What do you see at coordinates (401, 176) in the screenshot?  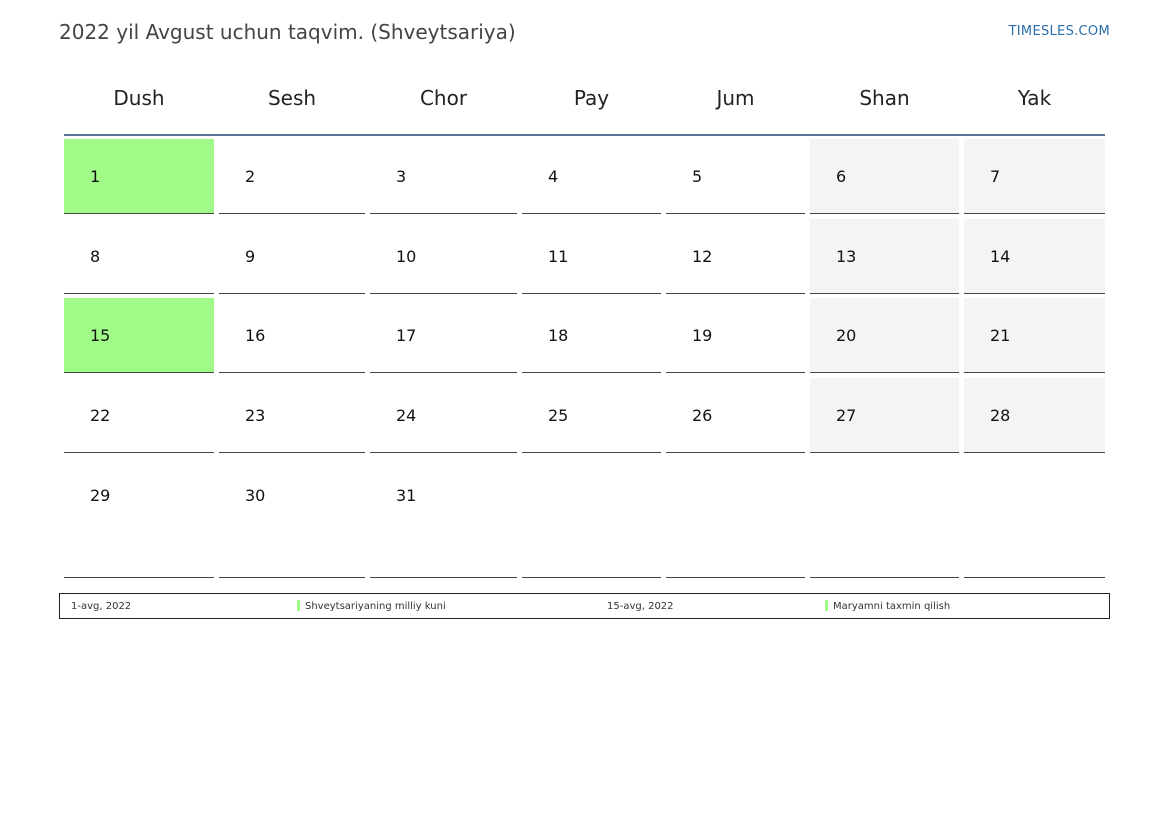 I see `day-number: 3` at bounding box center [401, 176].